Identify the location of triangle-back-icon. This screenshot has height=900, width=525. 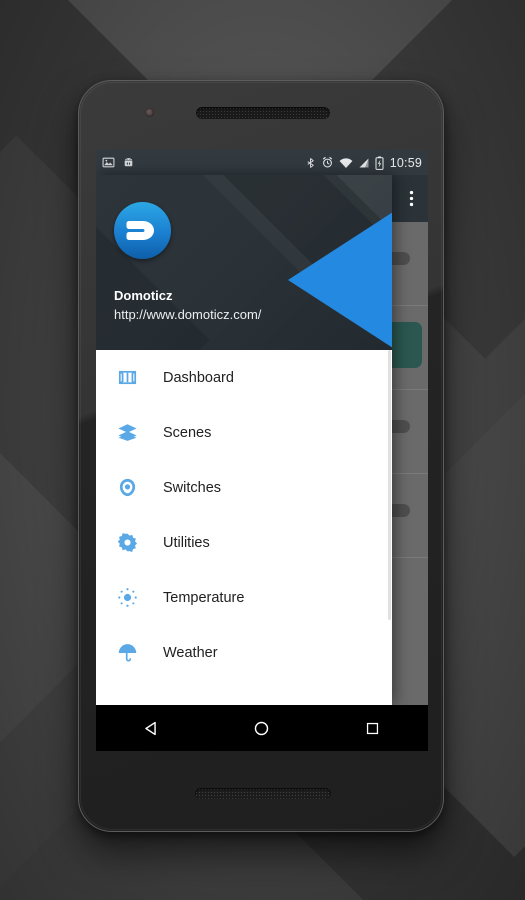
(150, 728).